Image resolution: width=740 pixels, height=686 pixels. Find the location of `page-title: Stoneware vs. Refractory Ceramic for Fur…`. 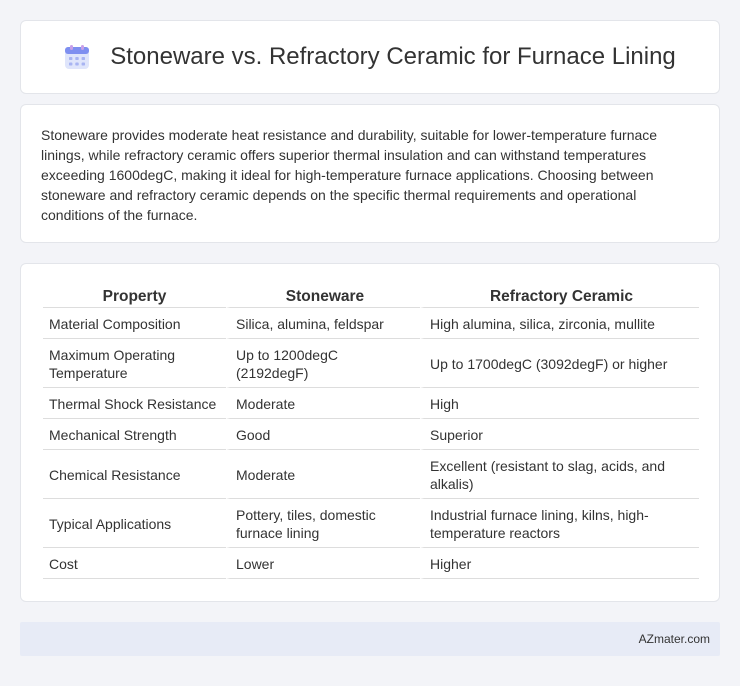

page-title: Stoneware vs. Refractory Ceramic for Fur… is located at coordinates (393, 56).